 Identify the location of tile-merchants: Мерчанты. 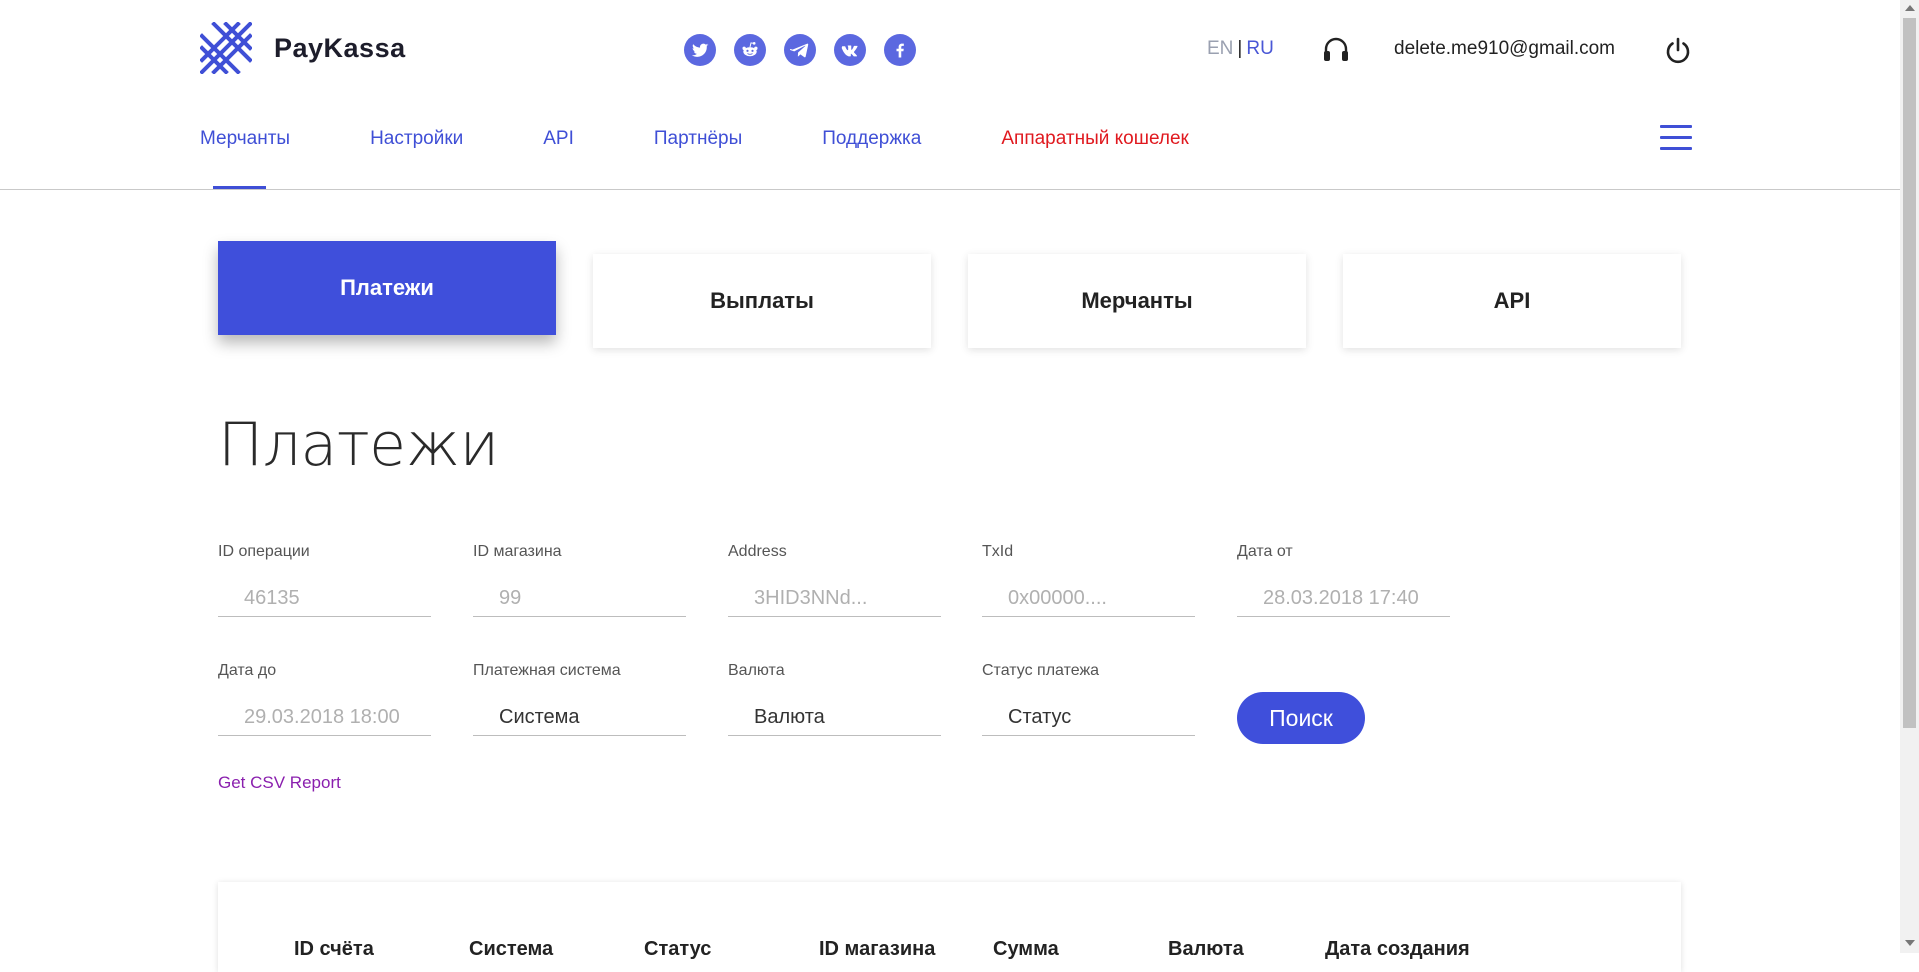
(1137, 301).